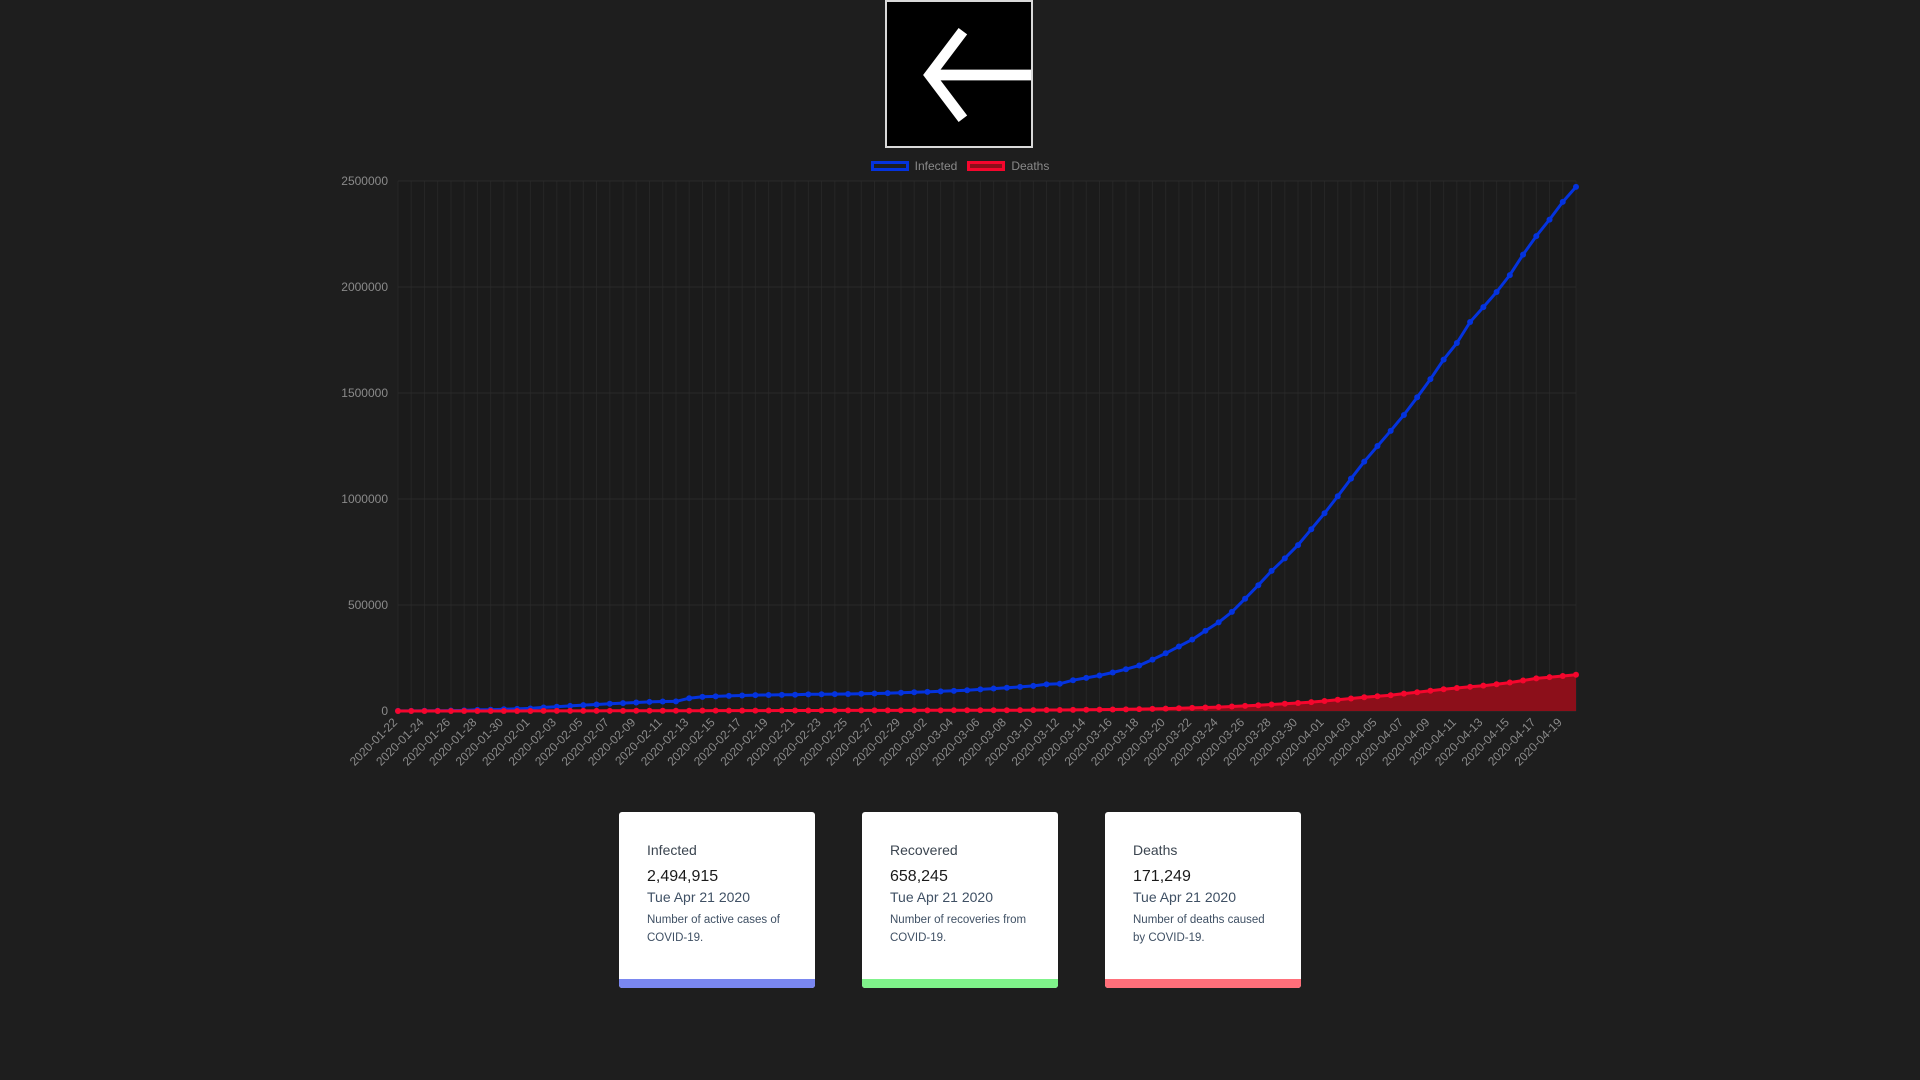  Describe the element at coordinates (919, 876) in the screenshot. I see `card-value: 658,245` at that location.